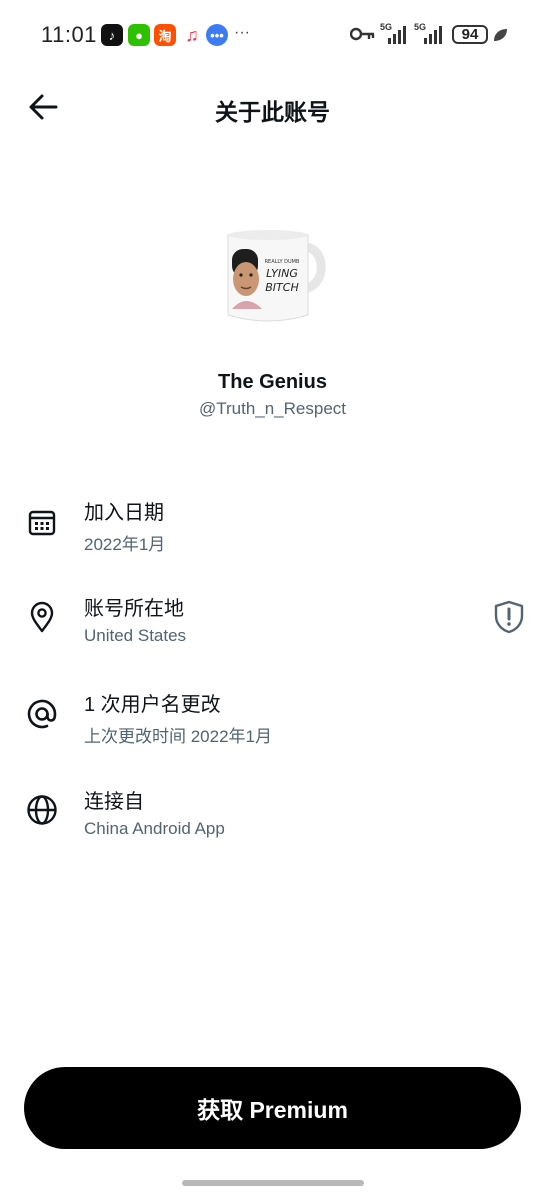 This screenshot has height=1200, width=545. What do you see at coordinates (282, 273) in the screenshot?
I see `mug-text-line1: LYING` at bounding box center [282, 273].